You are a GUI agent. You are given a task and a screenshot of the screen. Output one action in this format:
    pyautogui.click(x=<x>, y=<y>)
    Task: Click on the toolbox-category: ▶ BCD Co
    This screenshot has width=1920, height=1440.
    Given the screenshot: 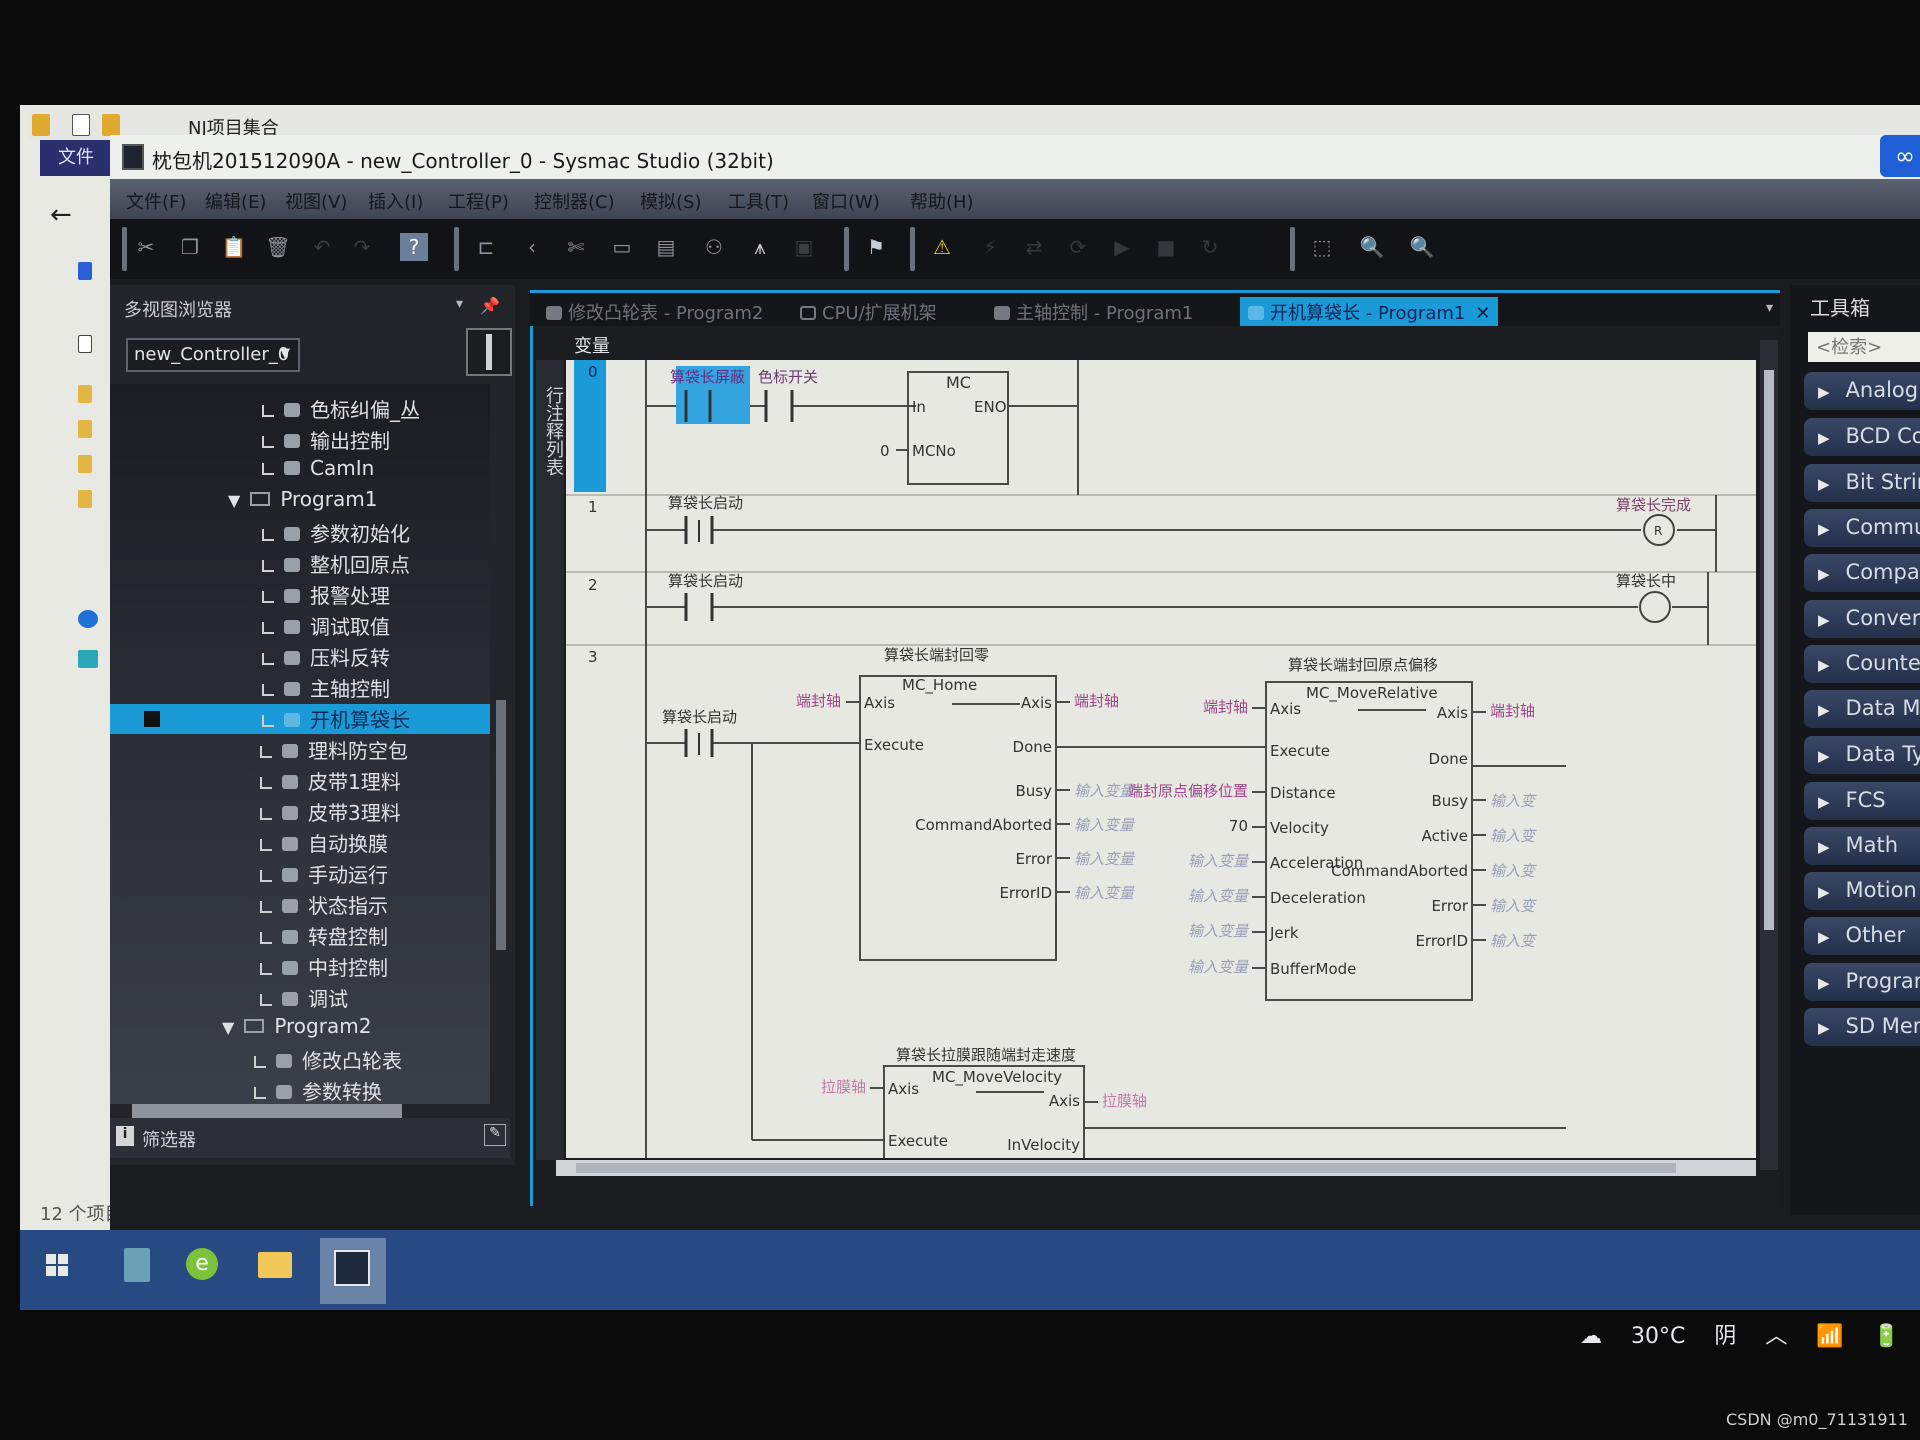 What is the action you would take?
    pyautogui.click(x=1862, y=437)
    